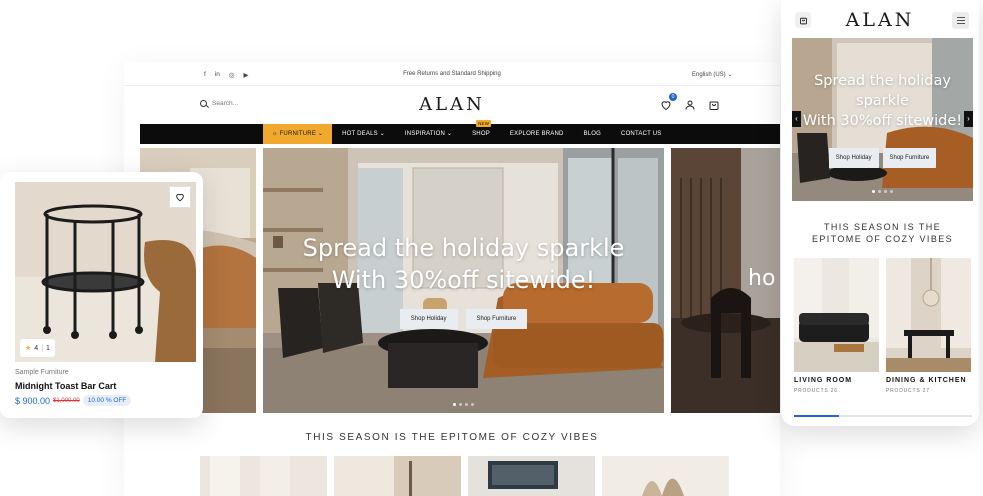 The image size is (983, 496). I want to click on next-slide-title-peek: ho, so click(762, 278).